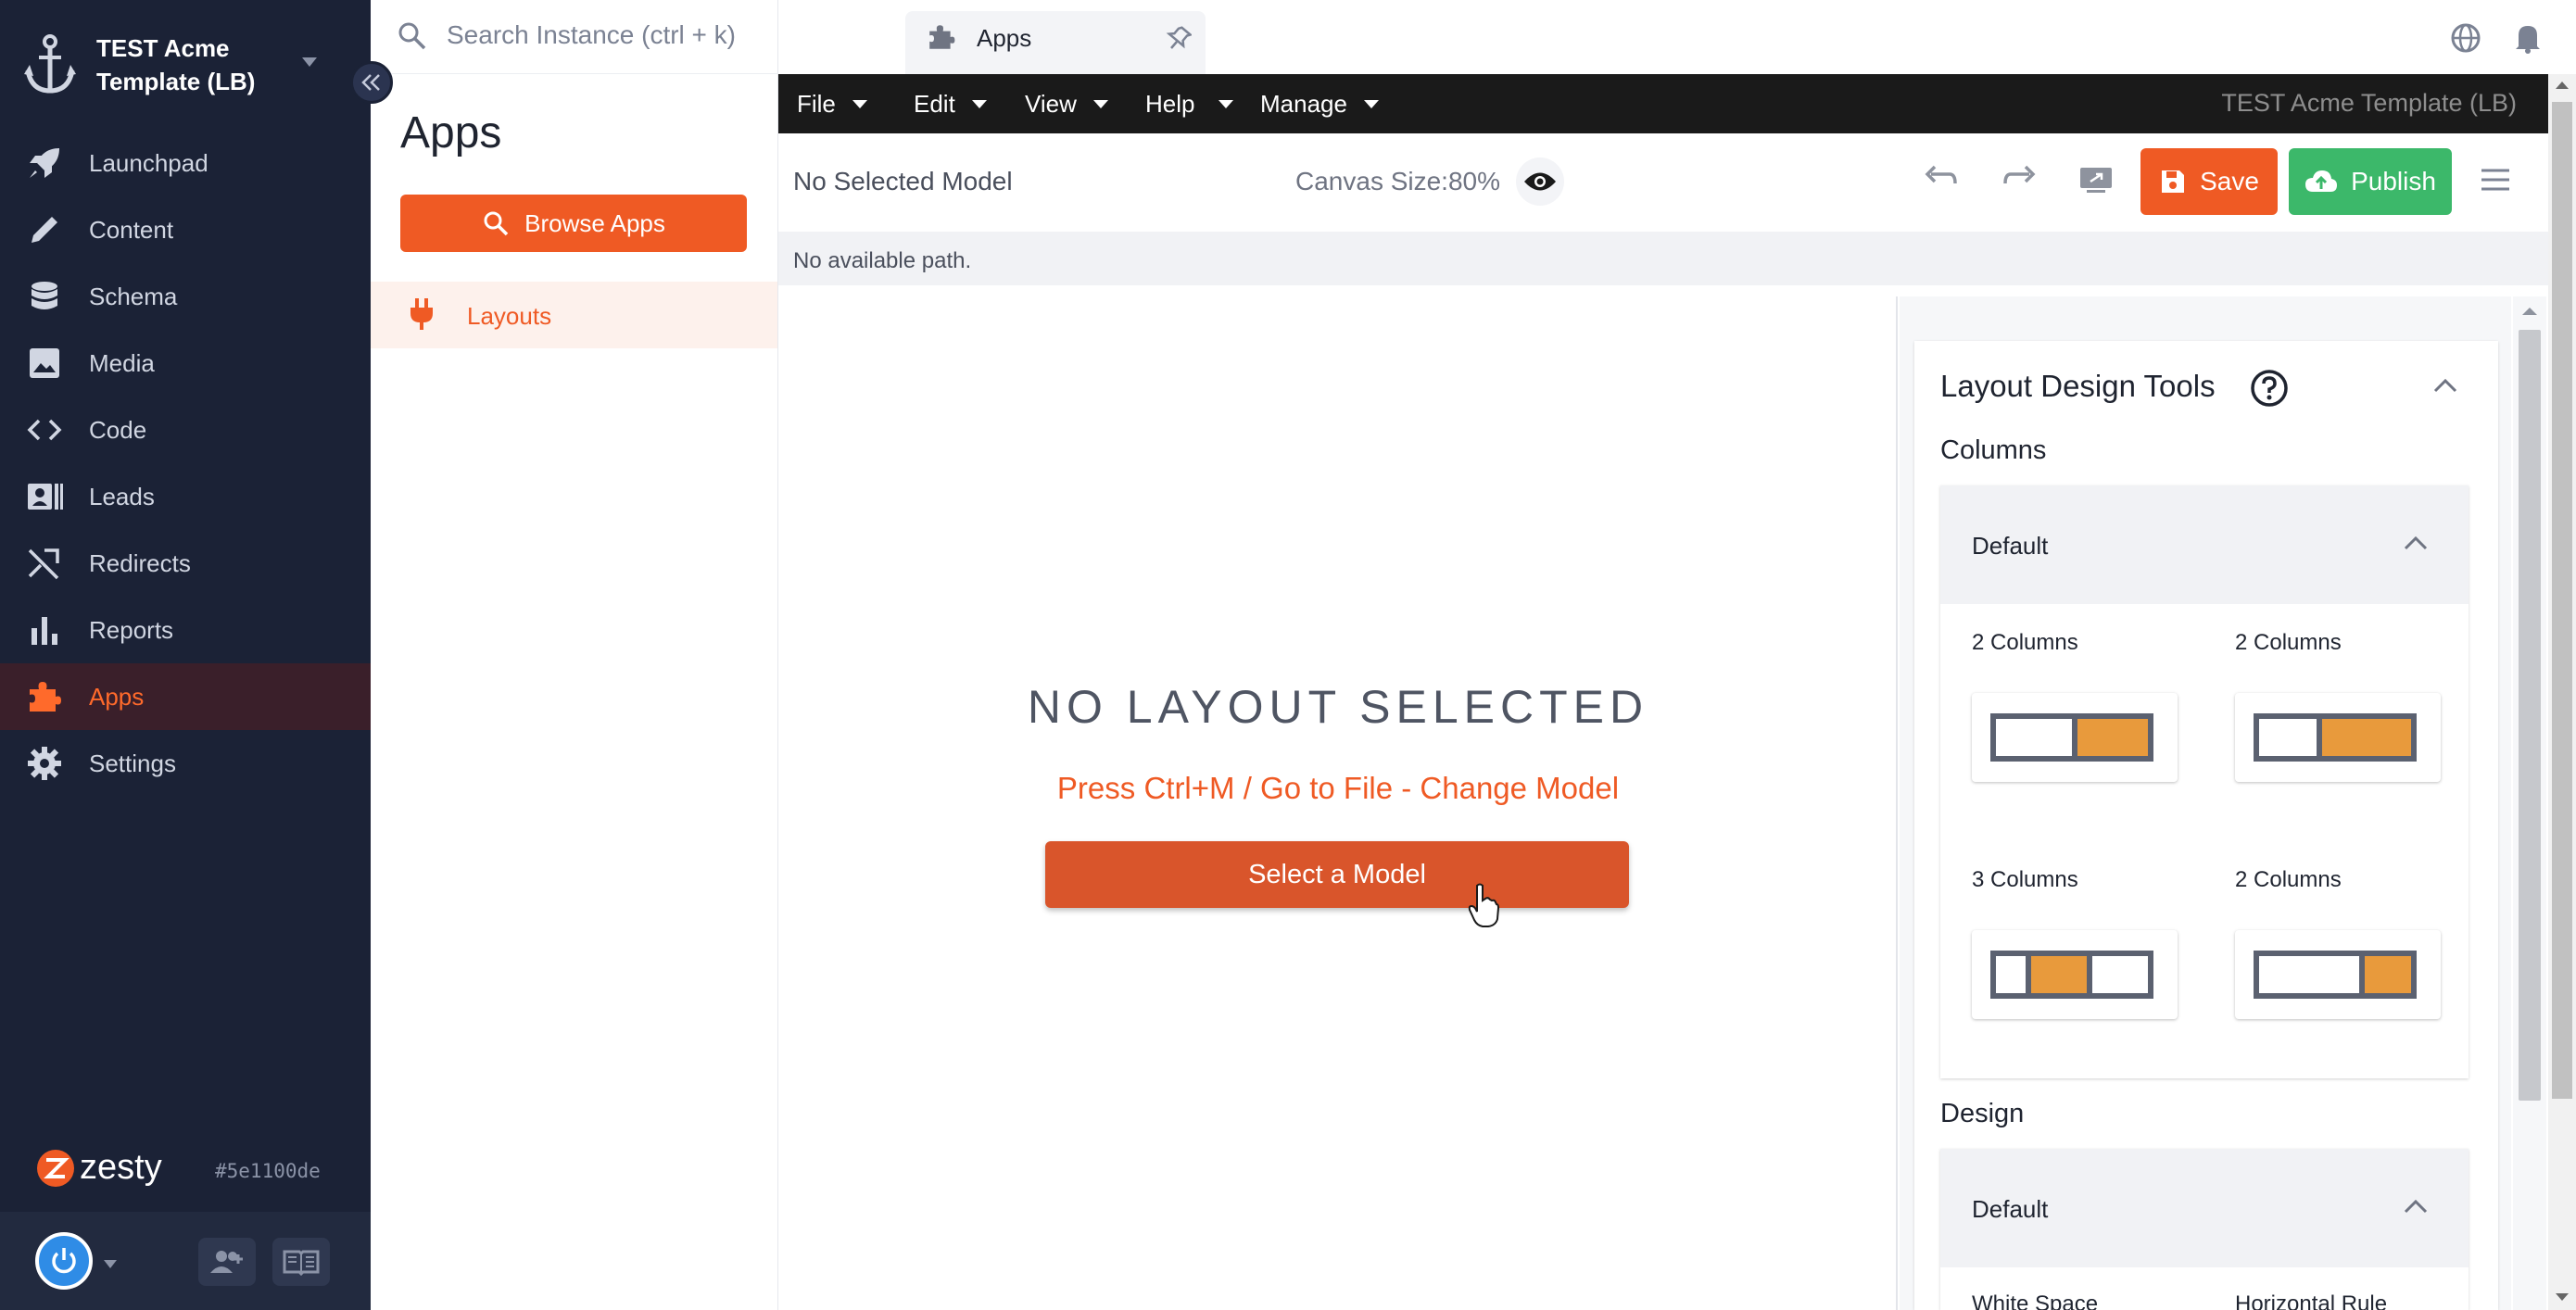  I want to click on anchor-icon, so click(50, 64).